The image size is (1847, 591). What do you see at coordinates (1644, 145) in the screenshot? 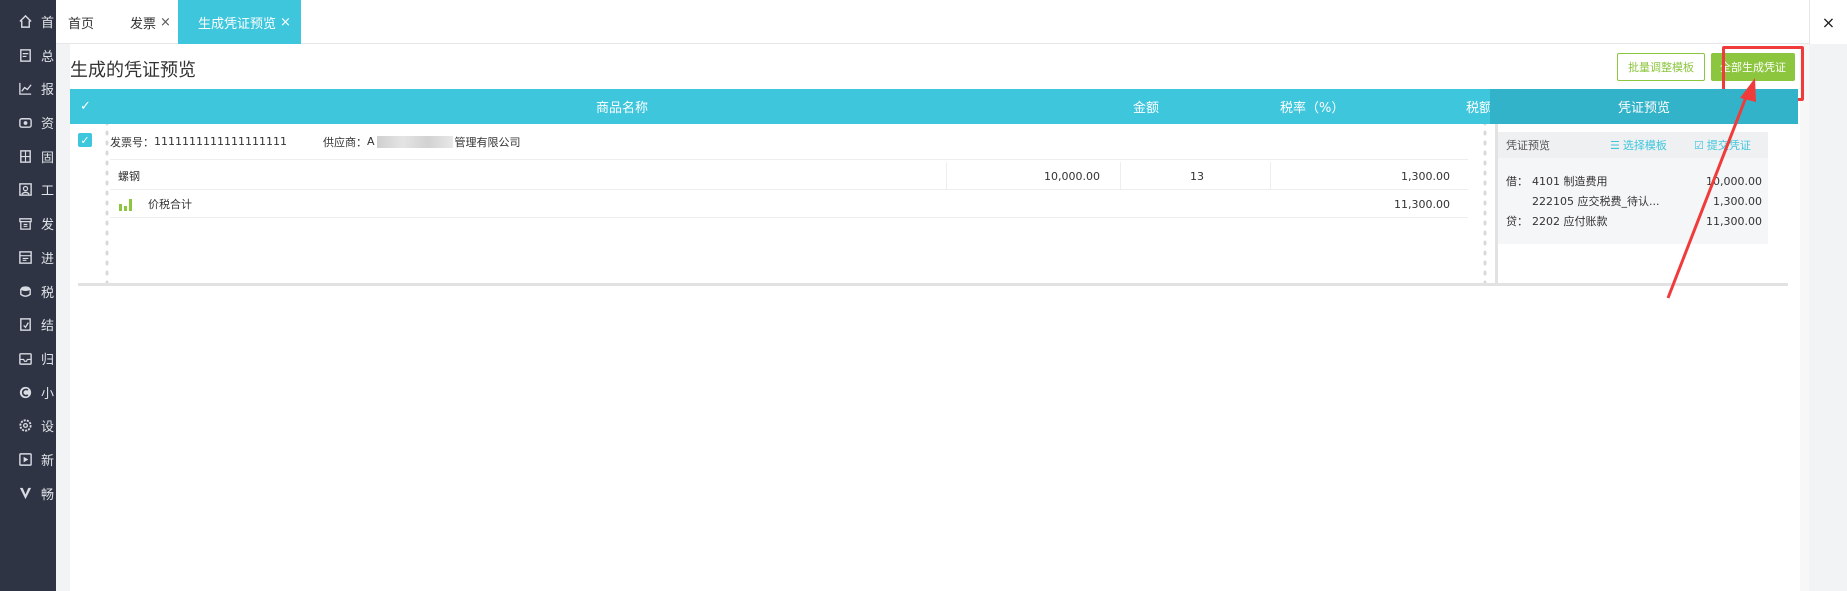
I see `select-template-label: 选择模板` at bounding box center [1644, 145].